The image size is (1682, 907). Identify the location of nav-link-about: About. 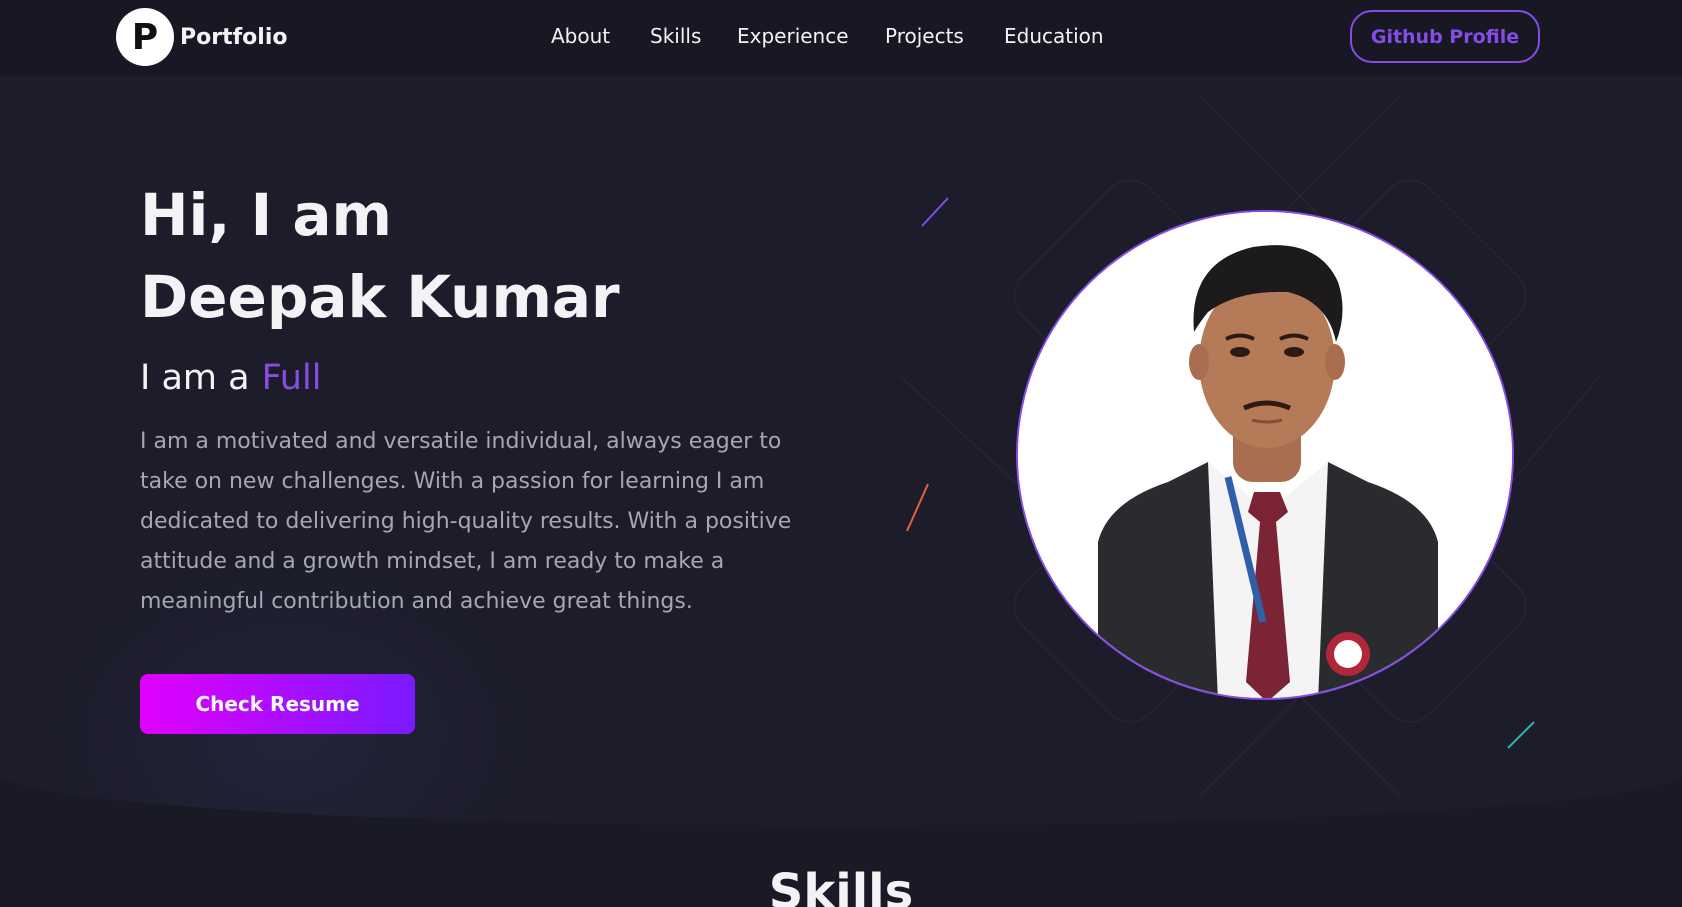
(580, 36).